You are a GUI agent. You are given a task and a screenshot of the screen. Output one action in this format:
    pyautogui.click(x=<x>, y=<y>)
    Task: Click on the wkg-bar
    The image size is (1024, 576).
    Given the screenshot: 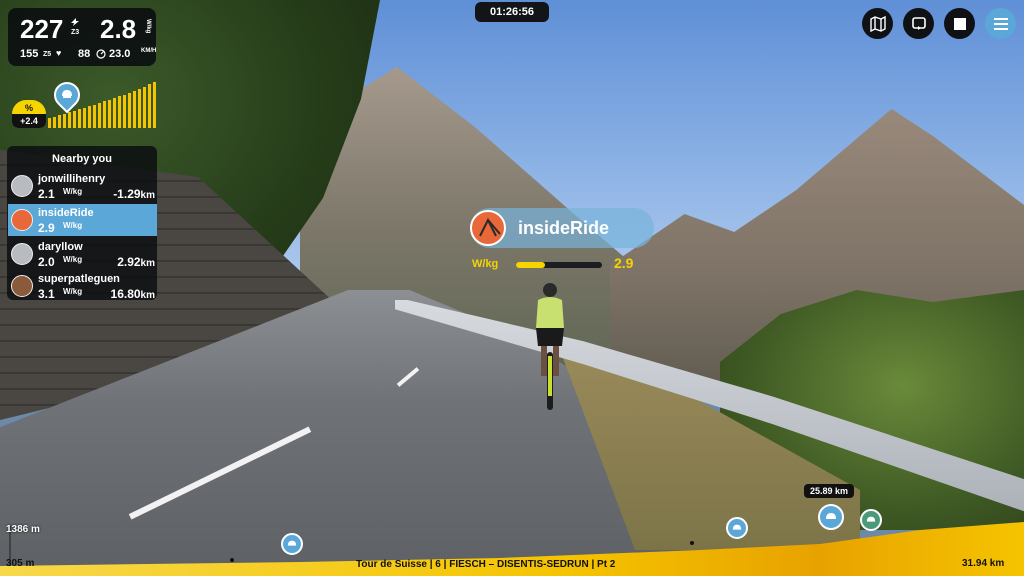 What is the action you would take?
    pyautogui.click(x=559, y=265)
    